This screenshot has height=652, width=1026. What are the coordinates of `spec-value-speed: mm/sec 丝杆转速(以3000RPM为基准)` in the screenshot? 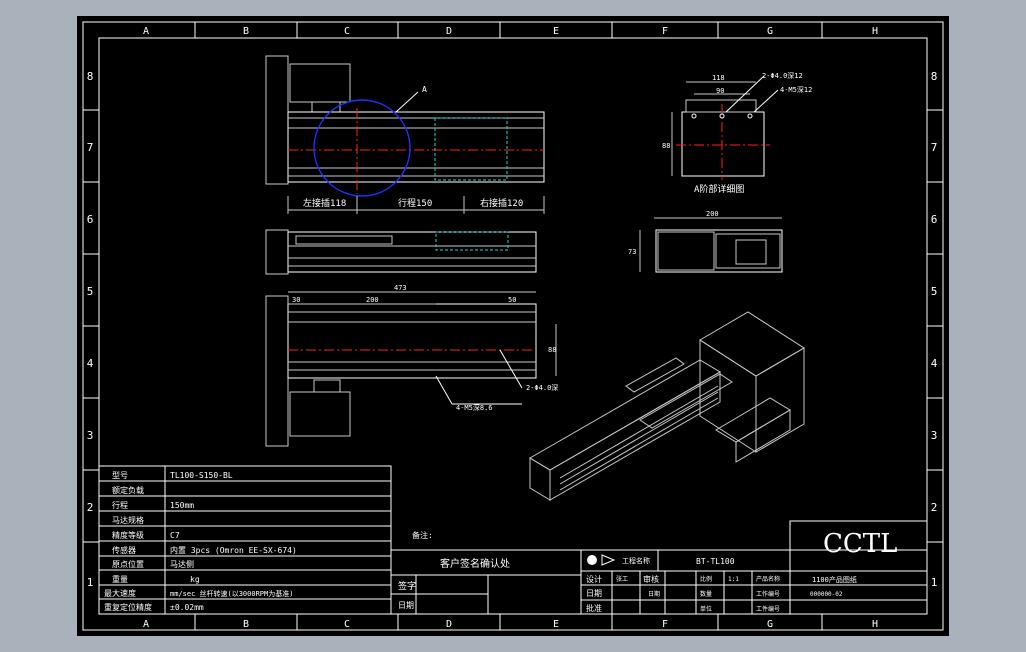 It's located at (231, 593).